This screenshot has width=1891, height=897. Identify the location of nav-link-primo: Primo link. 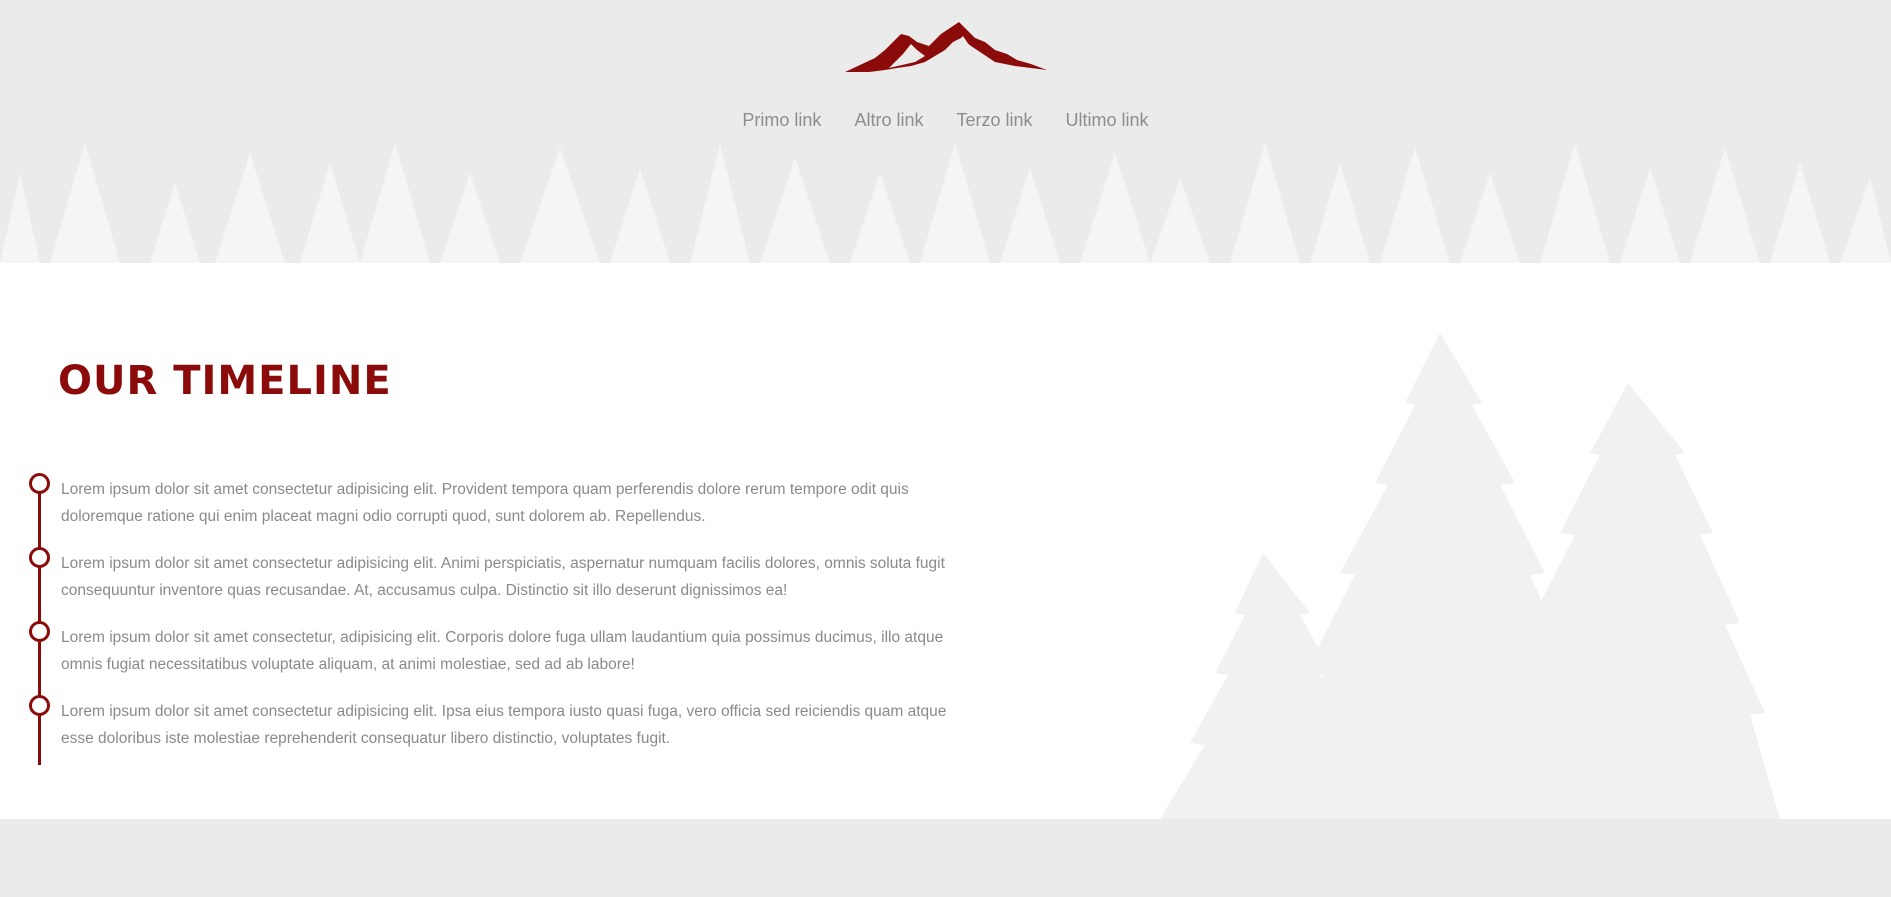
(781, 120).